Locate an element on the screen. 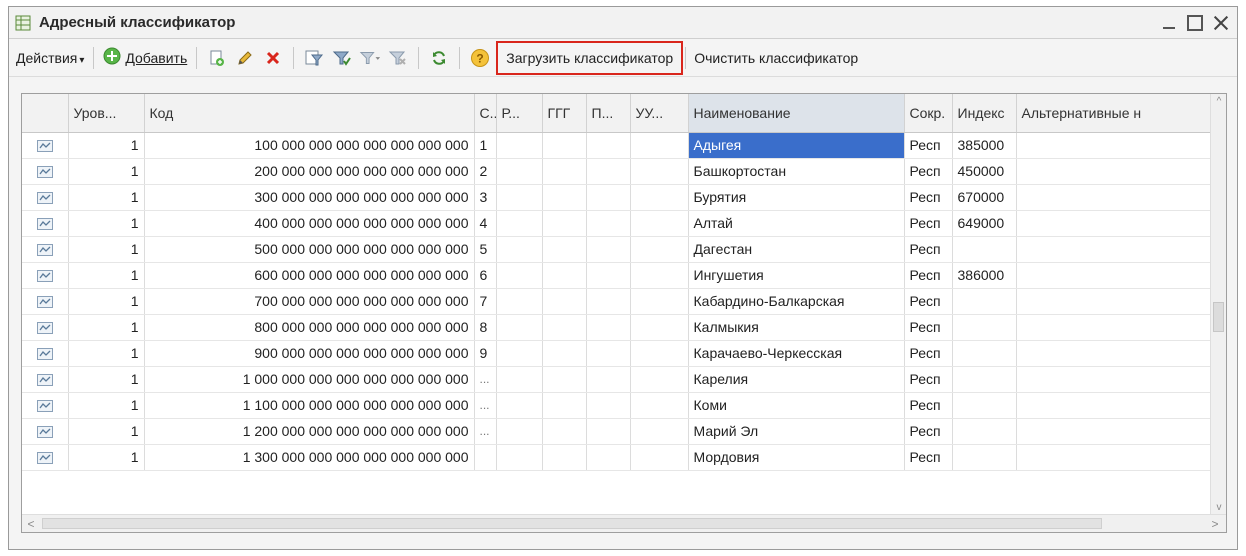 Image resolution: width=1246 pixels, height=556 pixels. filter-set-icon is located at coordinates (342, 58).